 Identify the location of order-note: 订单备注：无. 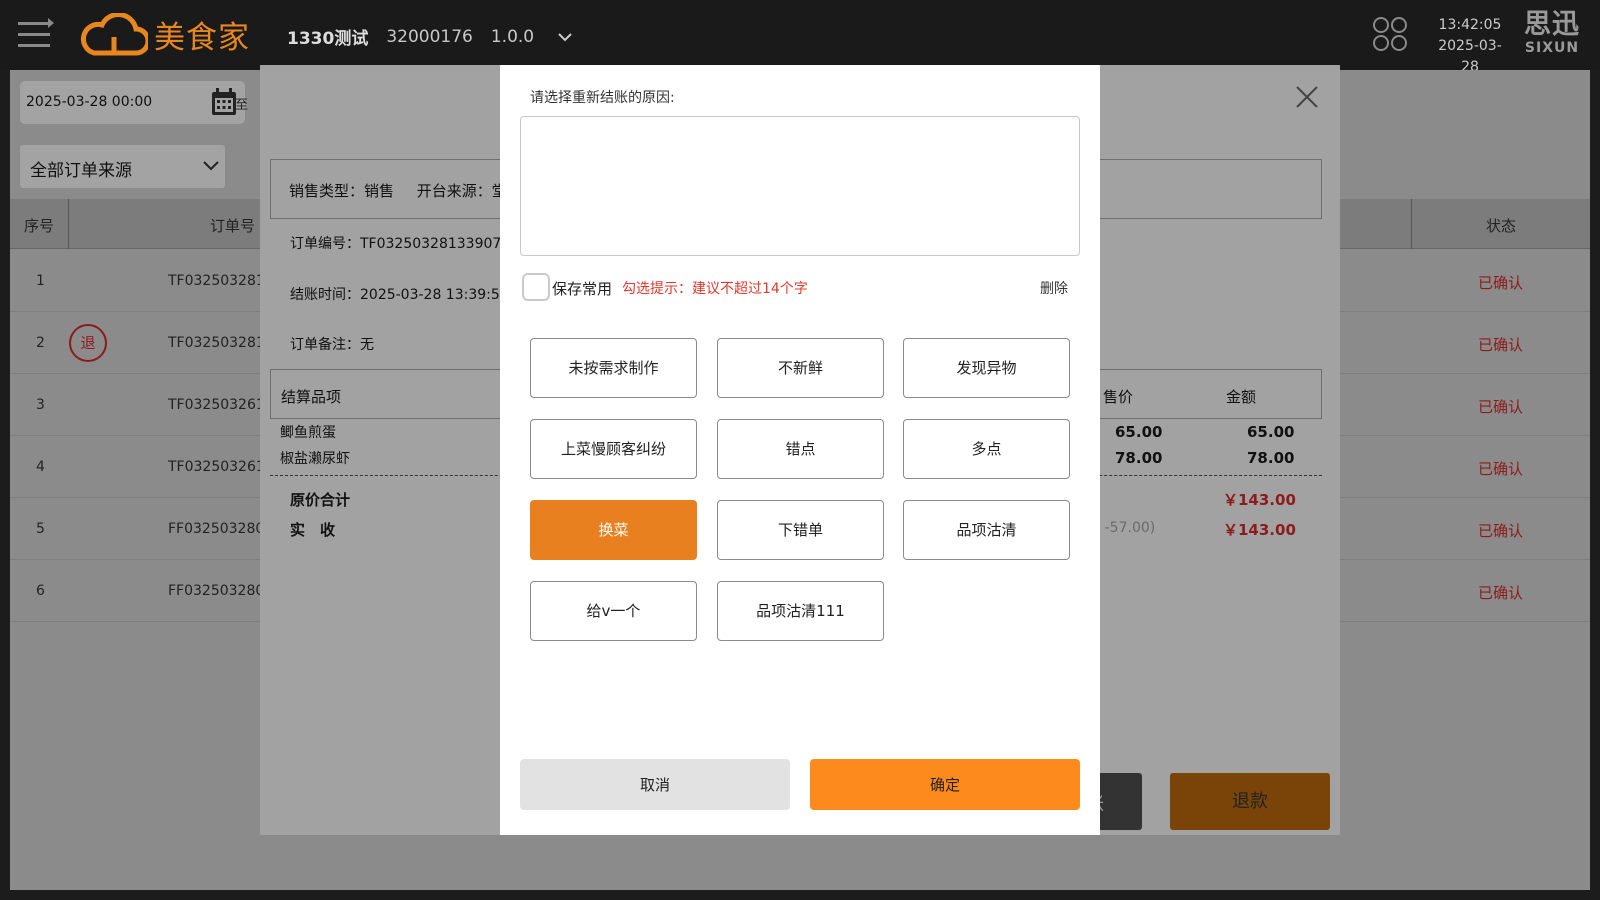
(332, 345).